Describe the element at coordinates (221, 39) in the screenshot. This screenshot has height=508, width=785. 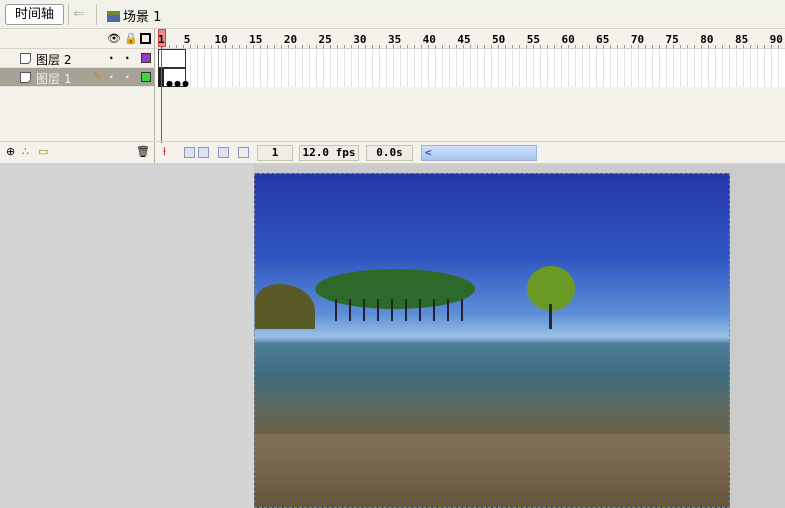
I see `ruler-label: 10` at that location.